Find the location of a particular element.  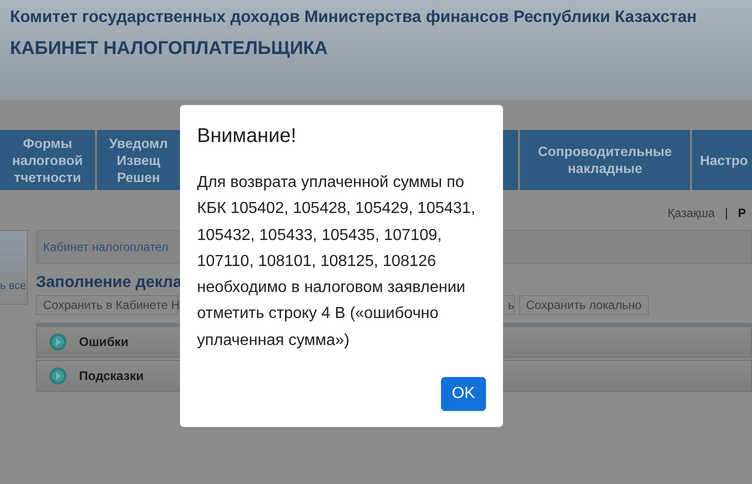

panel-title: Ошибки is located at coordinates (103, 342).